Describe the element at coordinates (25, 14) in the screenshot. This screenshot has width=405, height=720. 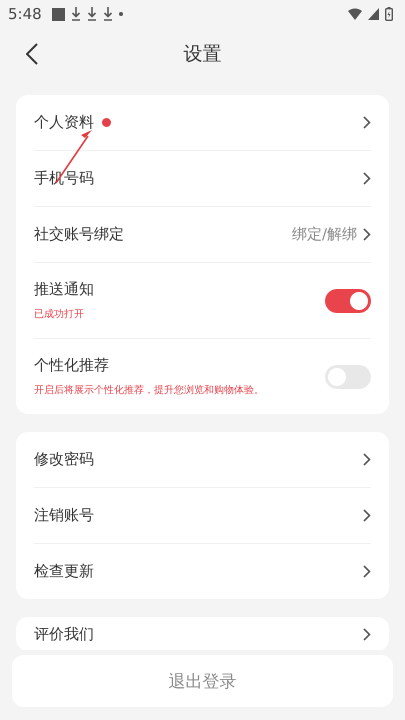
I see `status-time: 5:48` at that location.